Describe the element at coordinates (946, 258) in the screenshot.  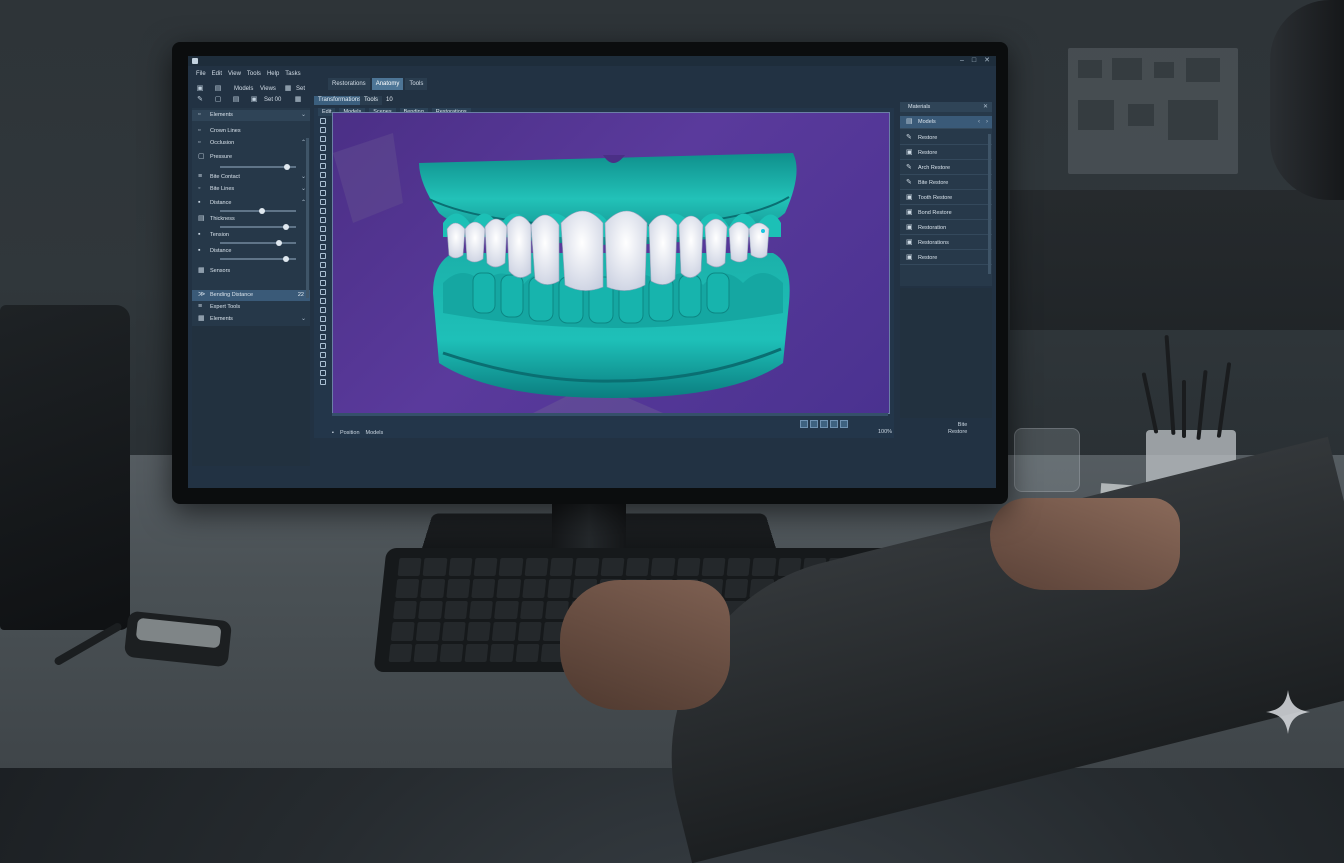
I see `list-item: ▣ Restore` at that location.